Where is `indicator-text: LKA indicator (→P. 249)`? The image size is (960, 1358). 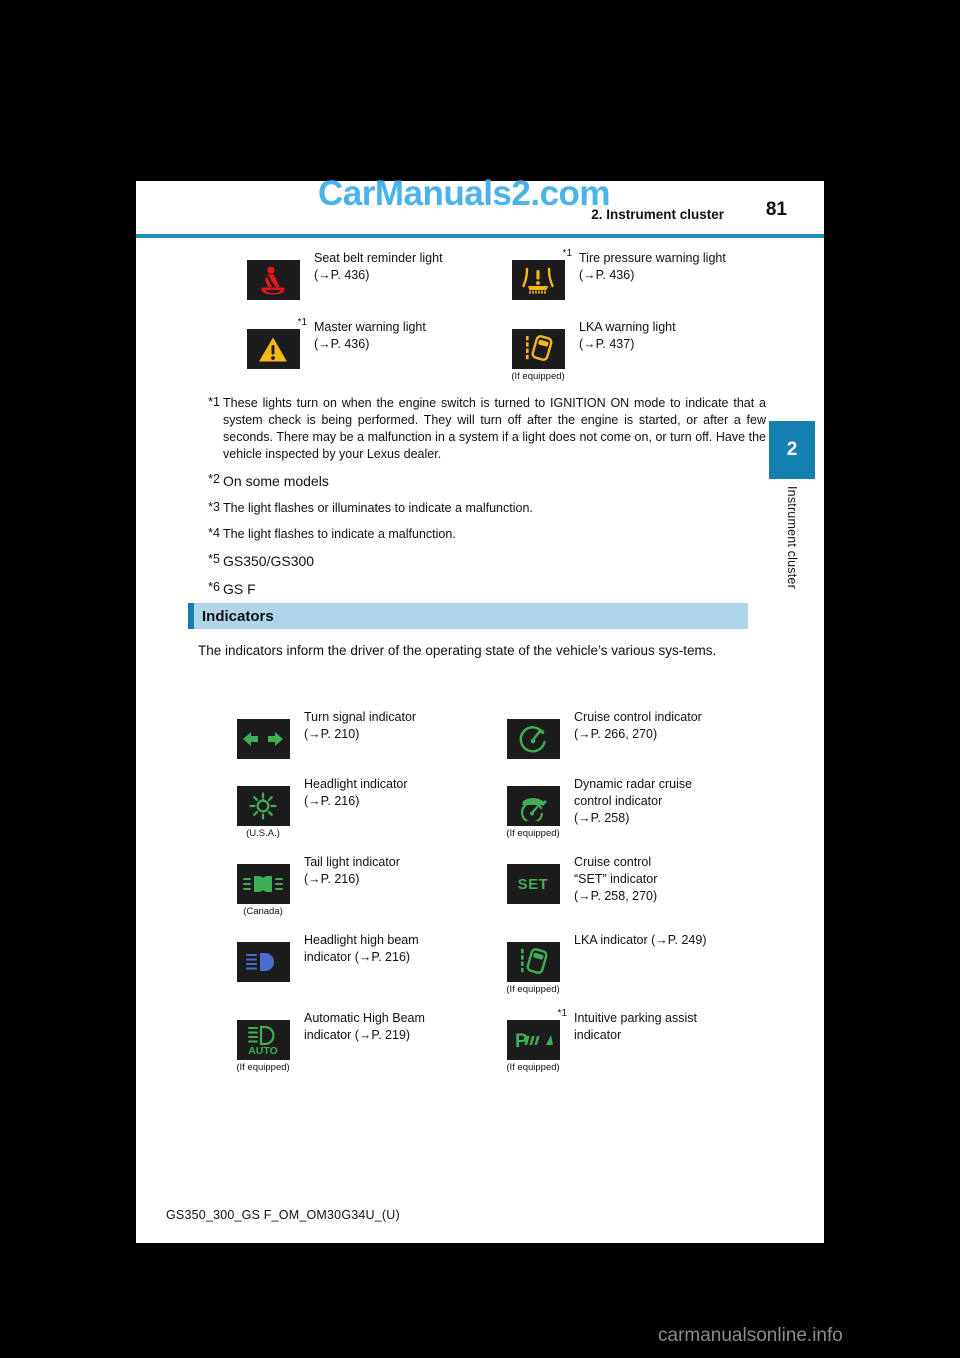
indicator-text: LKA indicator (→P. 249) is located at coordinates (638, 939).